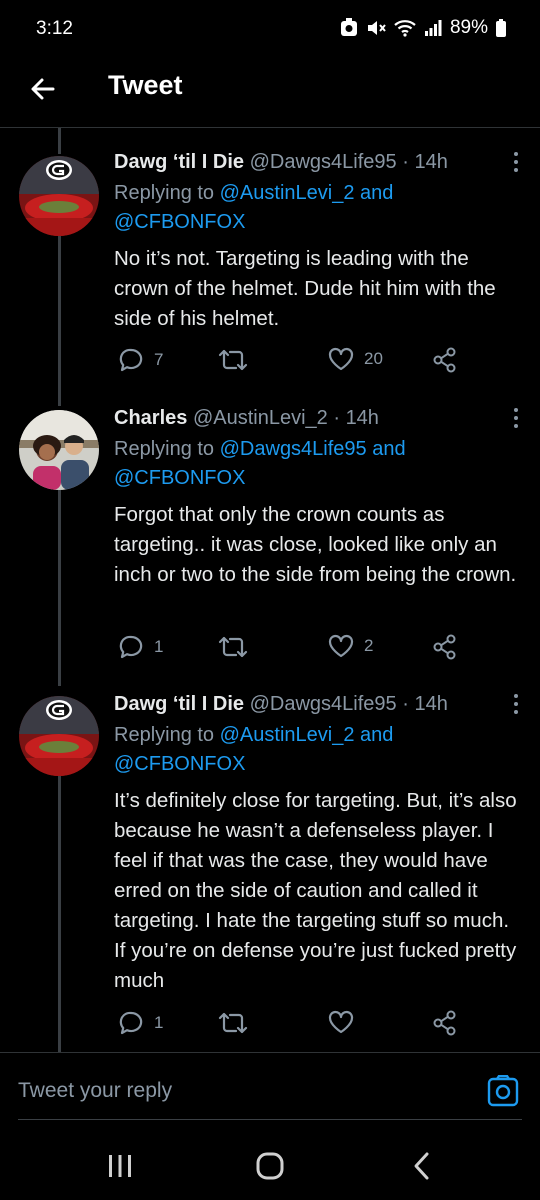  I want to click on tweet-header: Charles @AustinLevi_2 · 14h, so click(320, 418).